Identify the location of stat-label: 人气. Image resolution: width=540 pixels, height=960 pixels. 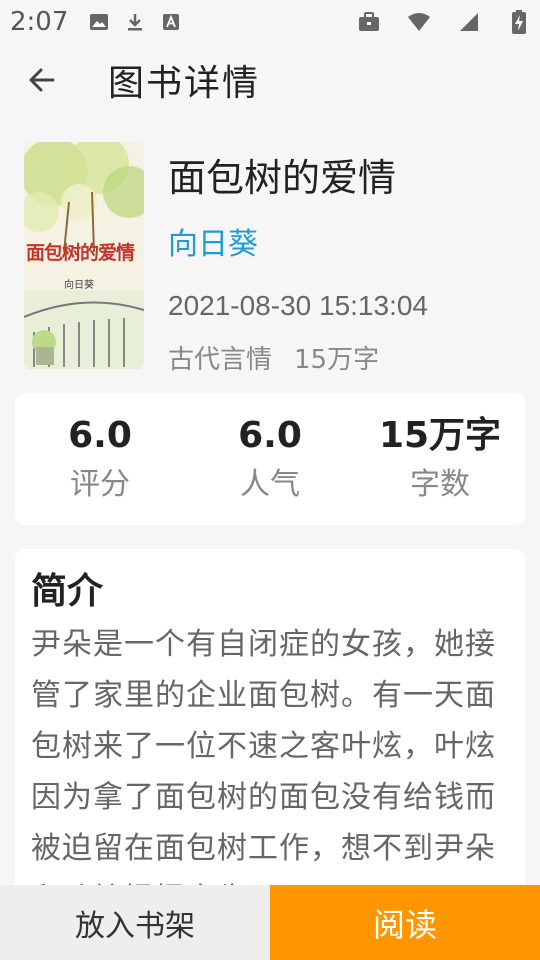
(270, 484).